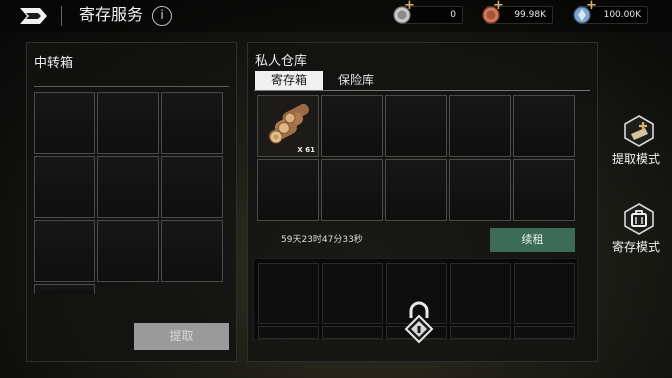 The height and width of the screenshot is (378, 672). Describe the element at coordinates (409, 6) in the screenshot. I see `add-silver-icon: +` at that location.